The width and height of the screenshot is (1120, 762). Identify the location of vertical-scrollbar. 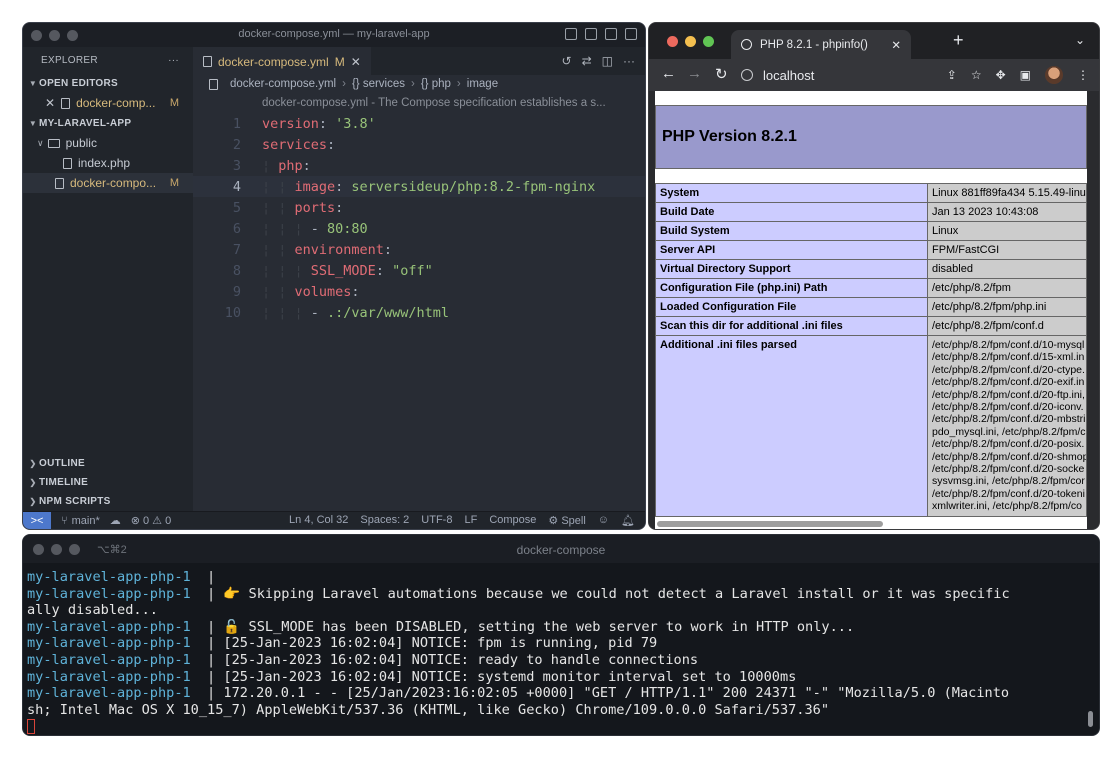
(1090, 719).